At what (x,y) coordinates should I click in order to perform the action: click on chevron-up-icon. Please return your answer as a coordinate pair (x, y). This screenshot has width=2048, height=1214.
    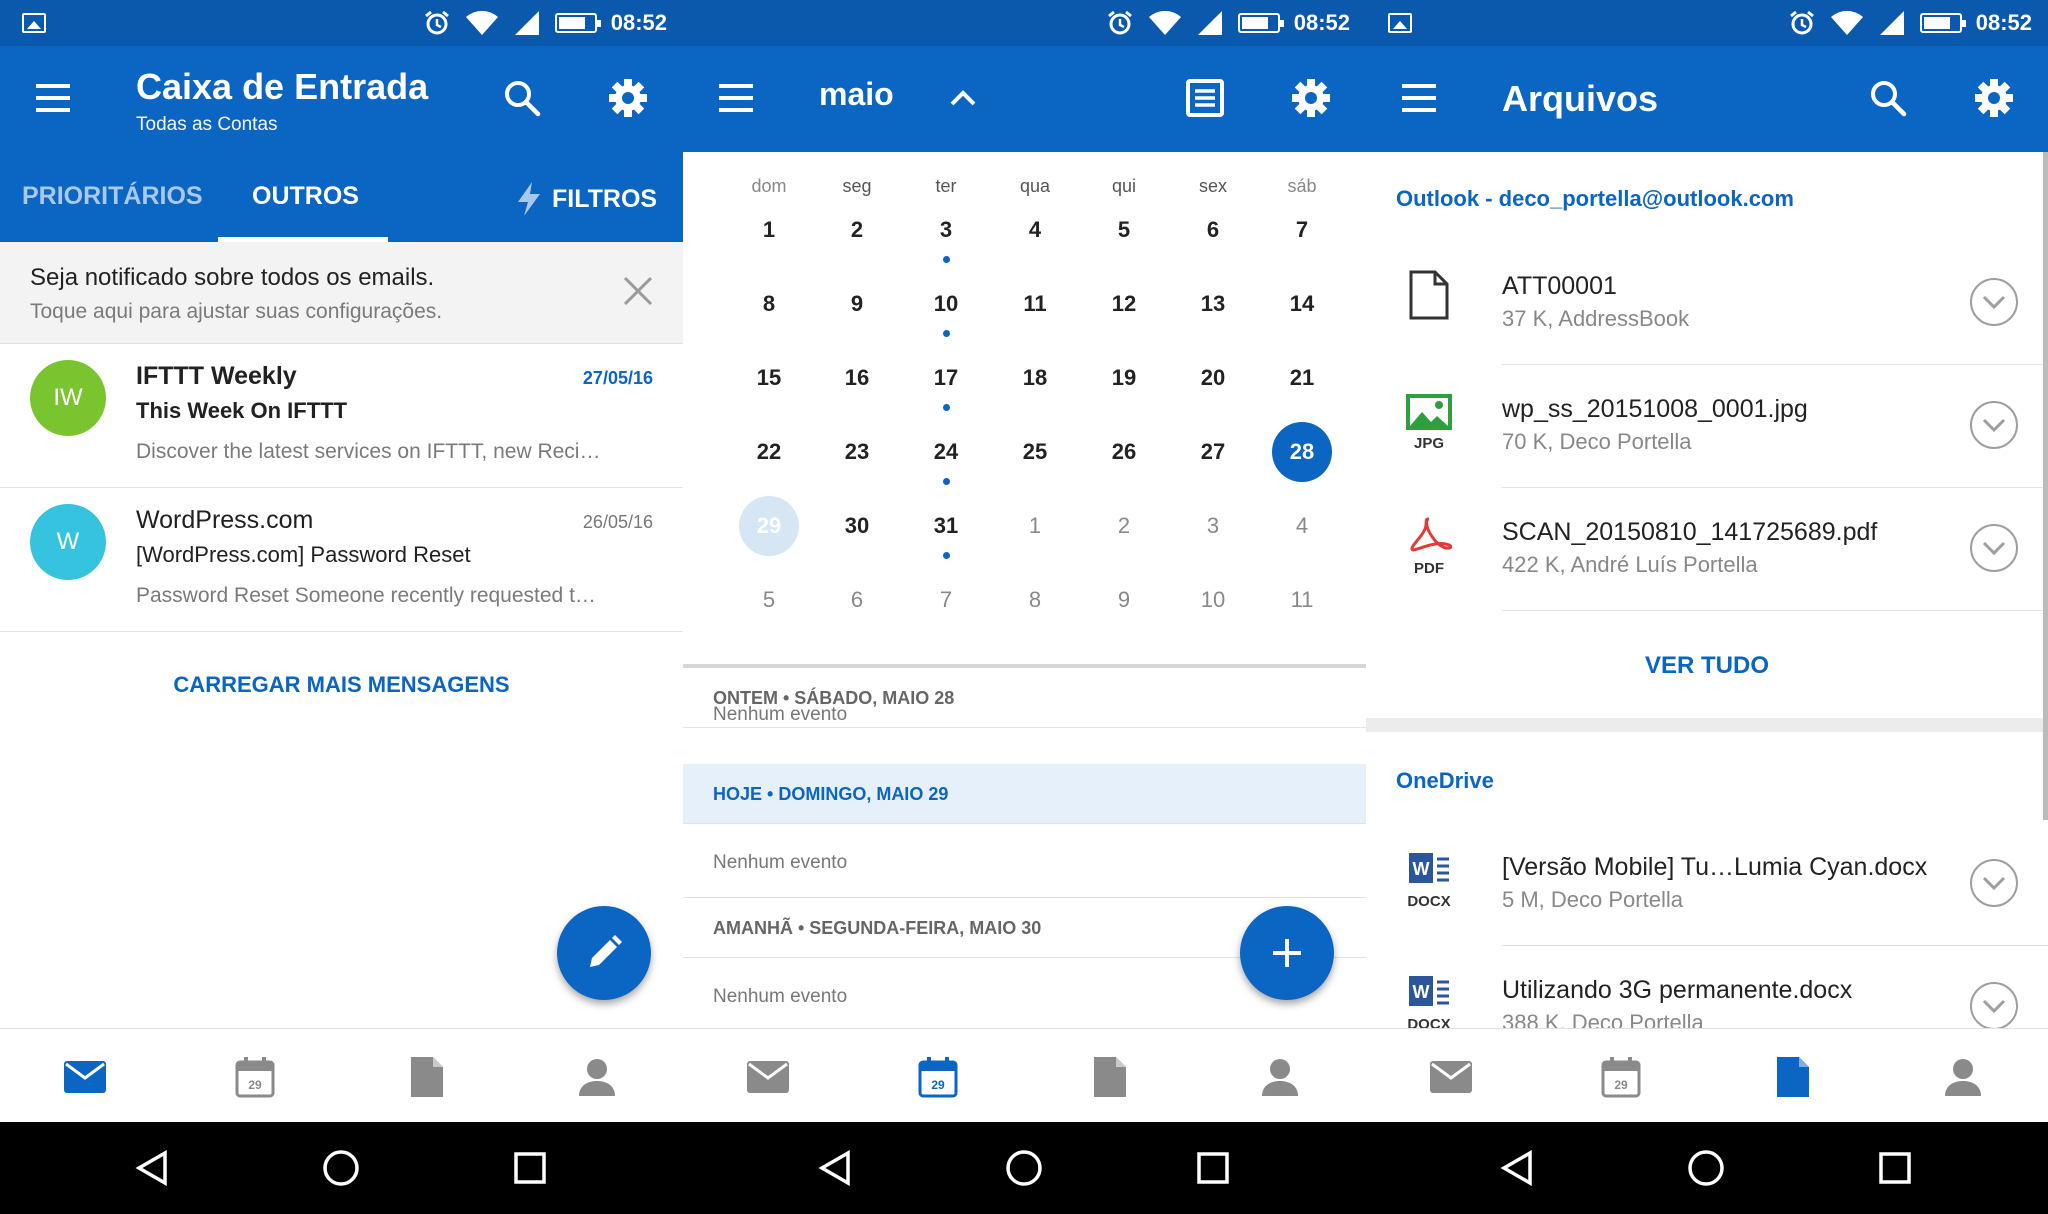
    Looking at the image, I should click on (963, 98).